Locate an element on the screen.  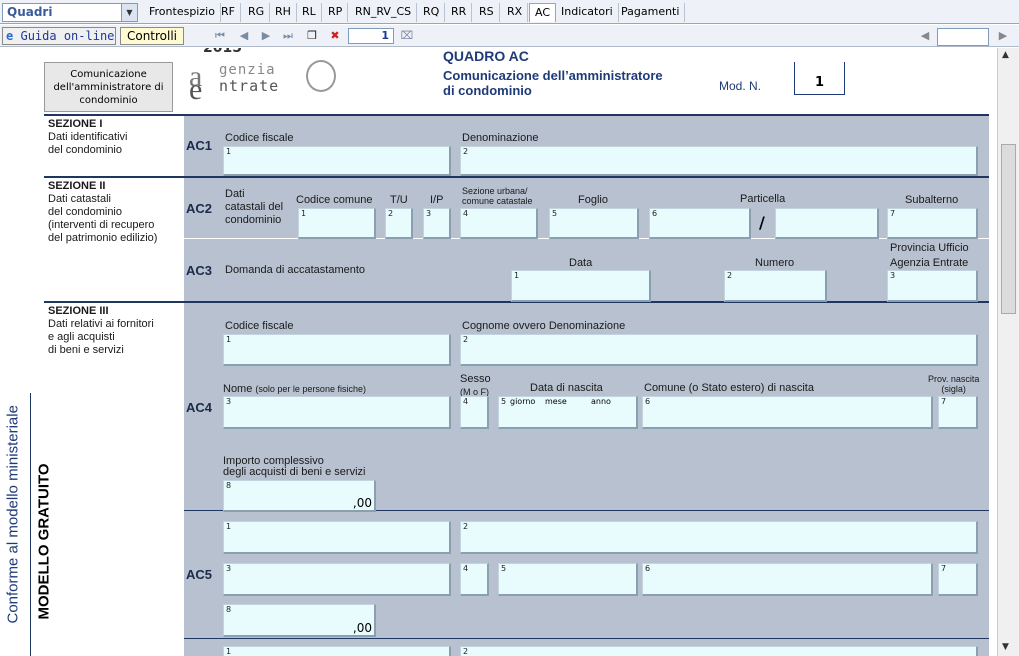
field-num: 3 is located at coordinates (229, 401).